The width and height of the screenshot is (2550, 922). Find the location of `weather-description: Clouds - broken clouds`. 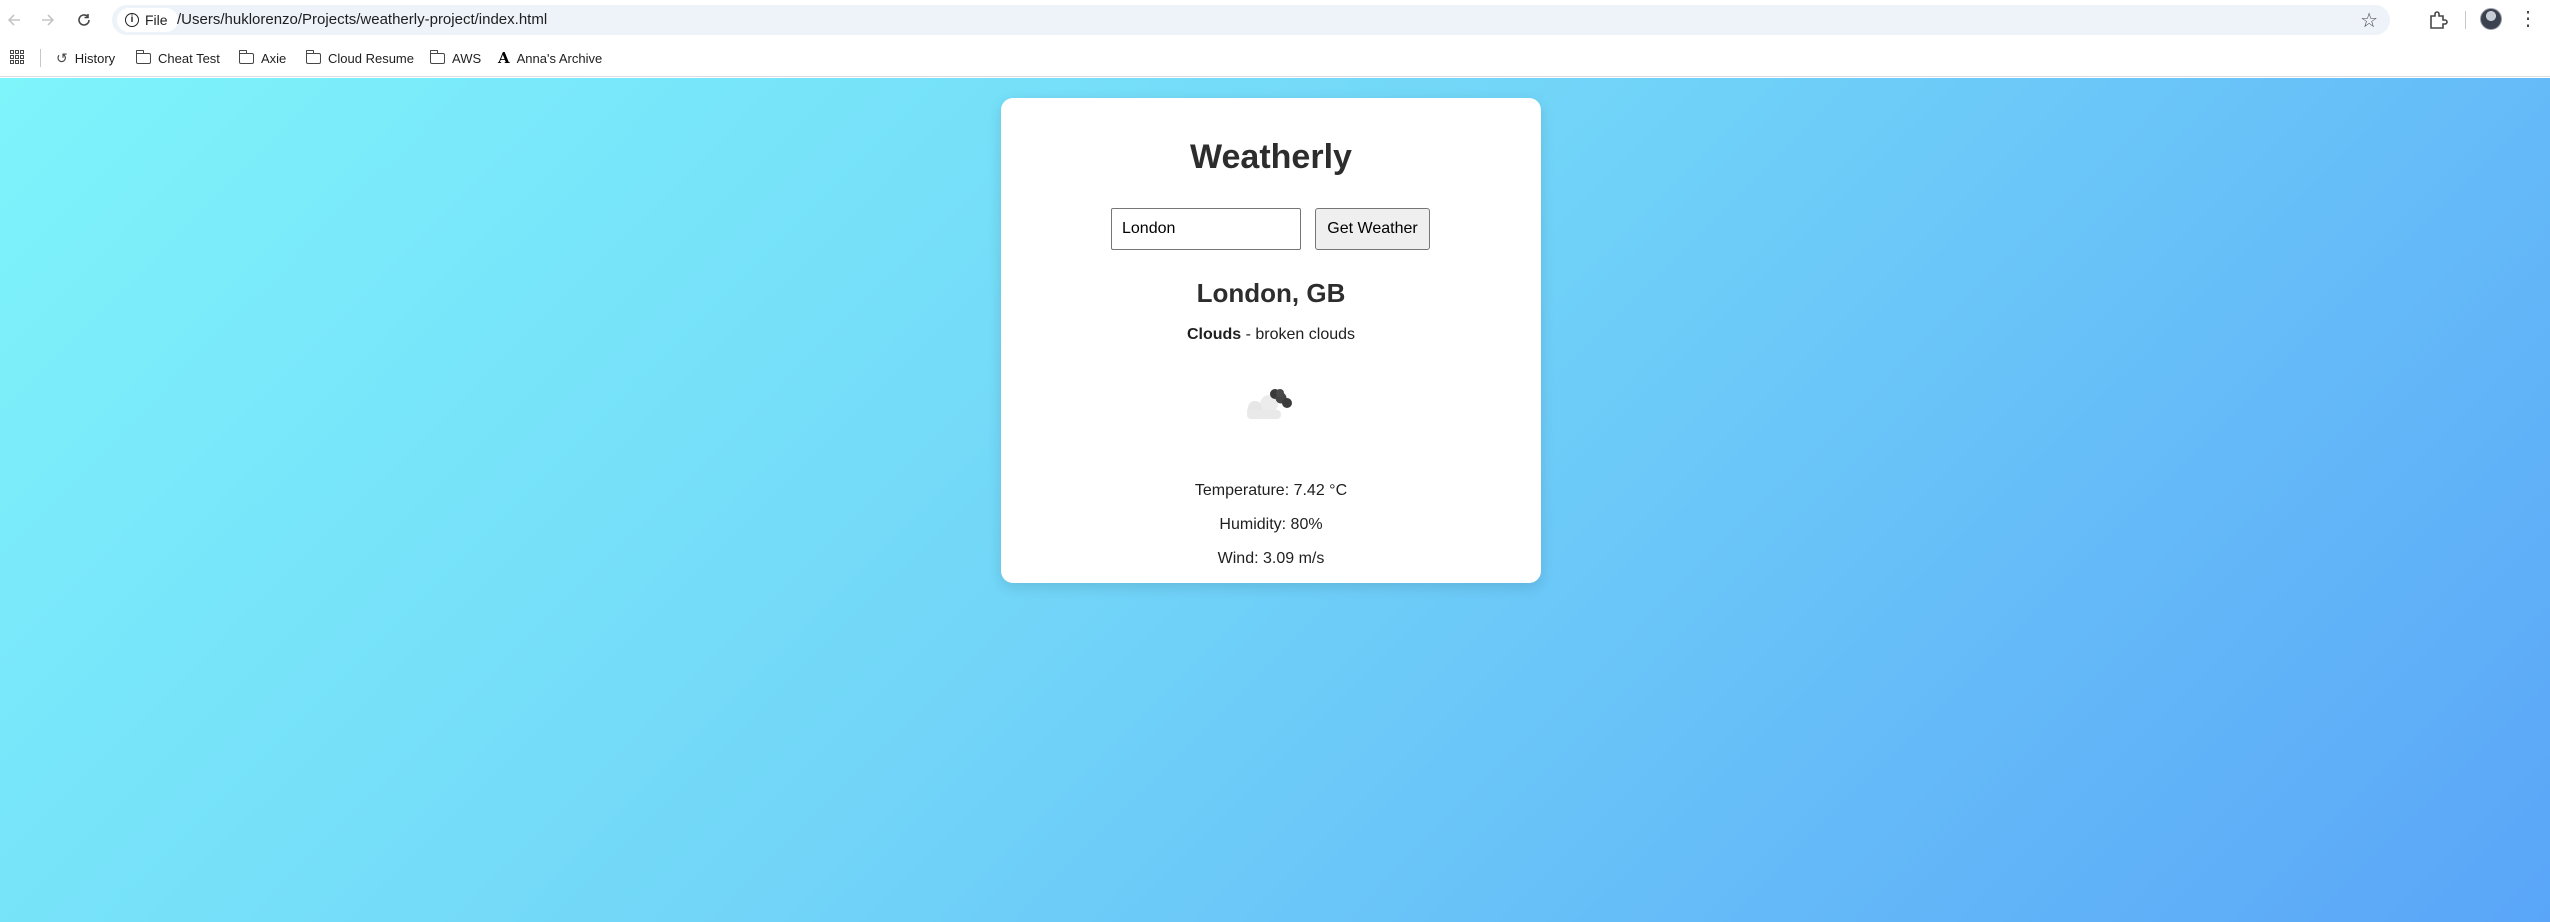

weather-description: Clouds - broken clouds is located at coordinates (1271, 335).